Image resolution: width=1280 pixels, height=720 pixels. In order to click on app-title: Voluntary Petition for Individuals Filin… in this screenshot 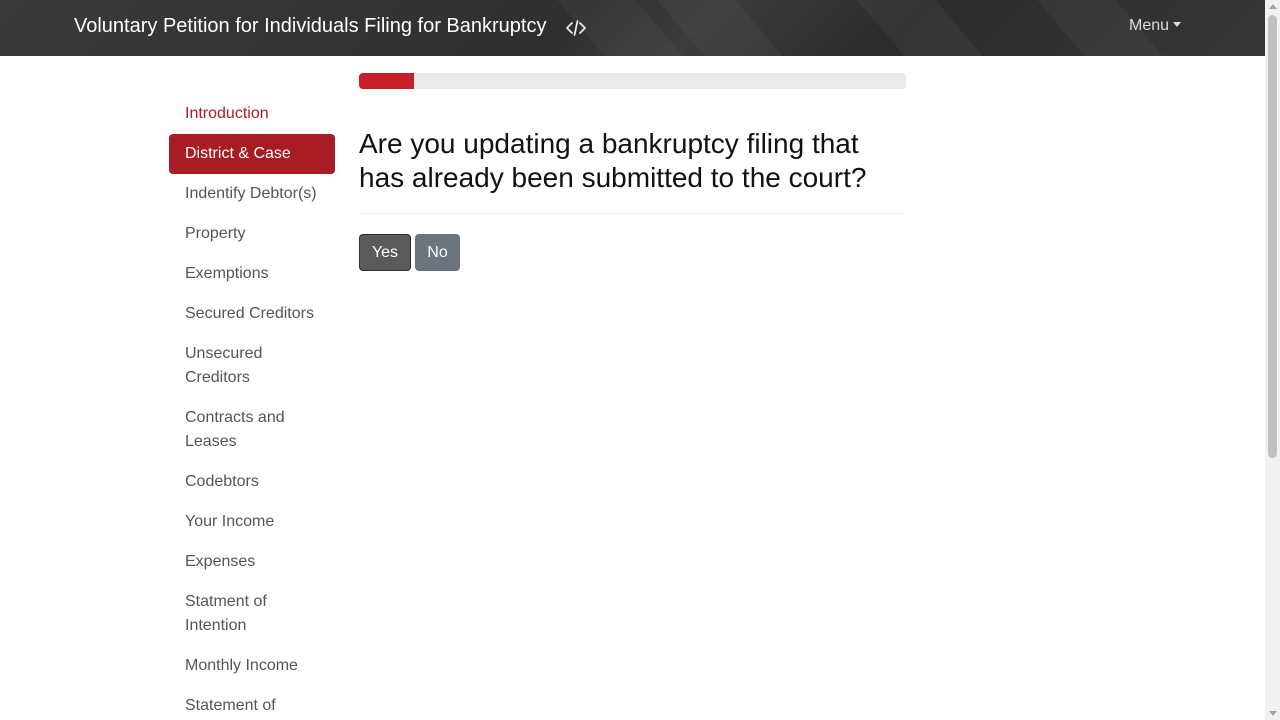, I will do `click(310, 26)`.